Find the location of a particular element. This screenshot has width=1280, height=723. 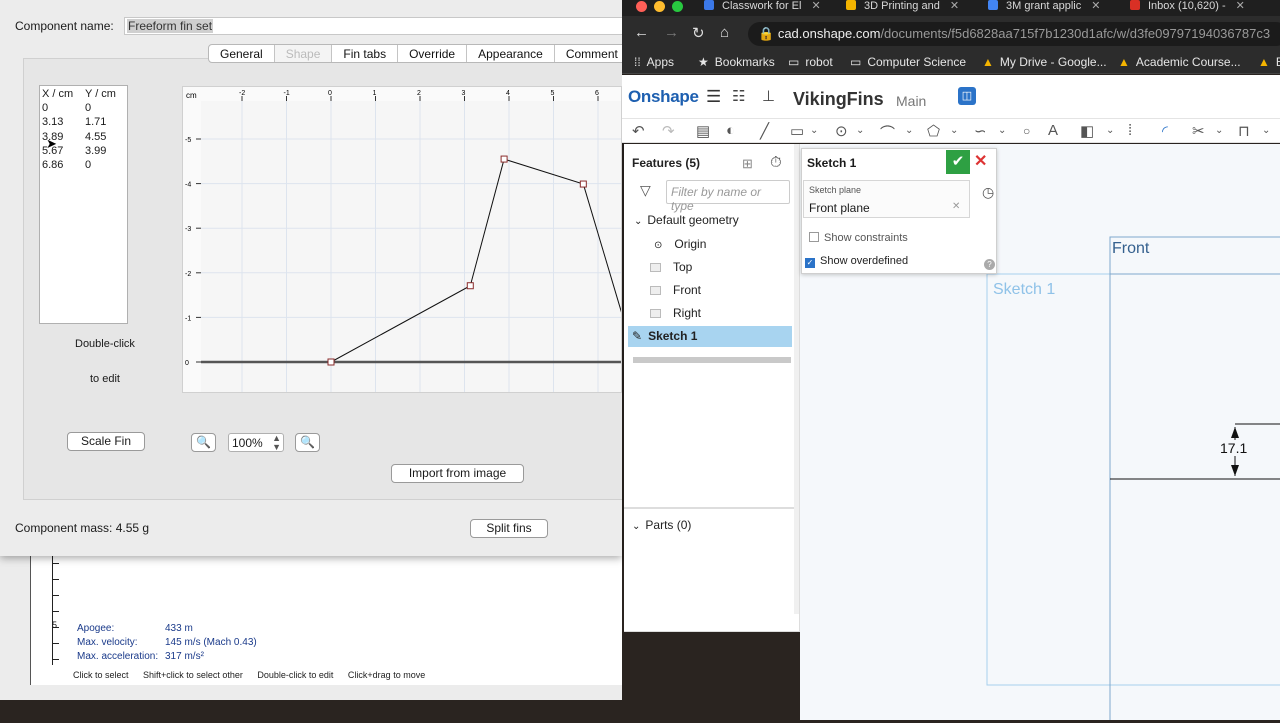

tab-general: General is located at coordinates (242, 53).